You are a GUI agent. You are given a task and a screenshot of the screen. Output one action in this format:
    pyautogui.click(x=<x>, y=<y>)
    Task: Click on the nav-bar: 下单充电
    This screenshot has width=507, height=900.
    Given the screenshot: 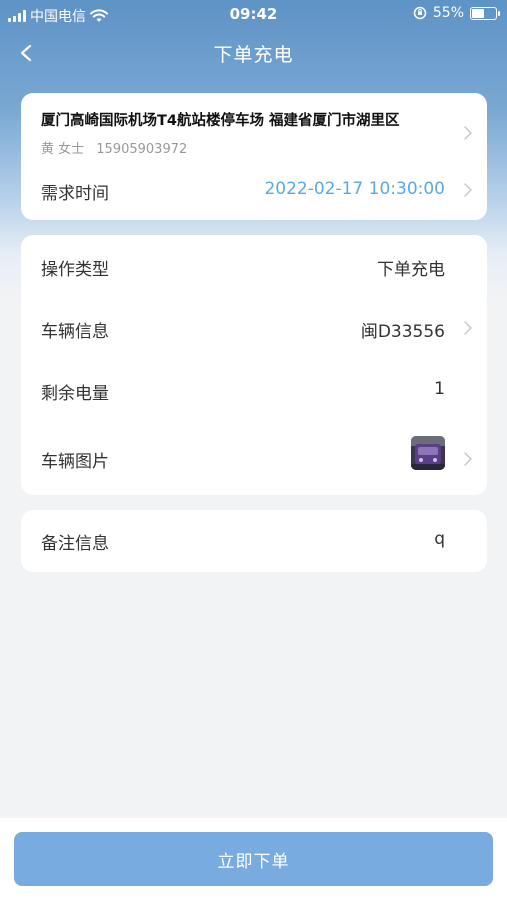 What is the action you would take?
    pyautogui.click(x=253, y=53)
    